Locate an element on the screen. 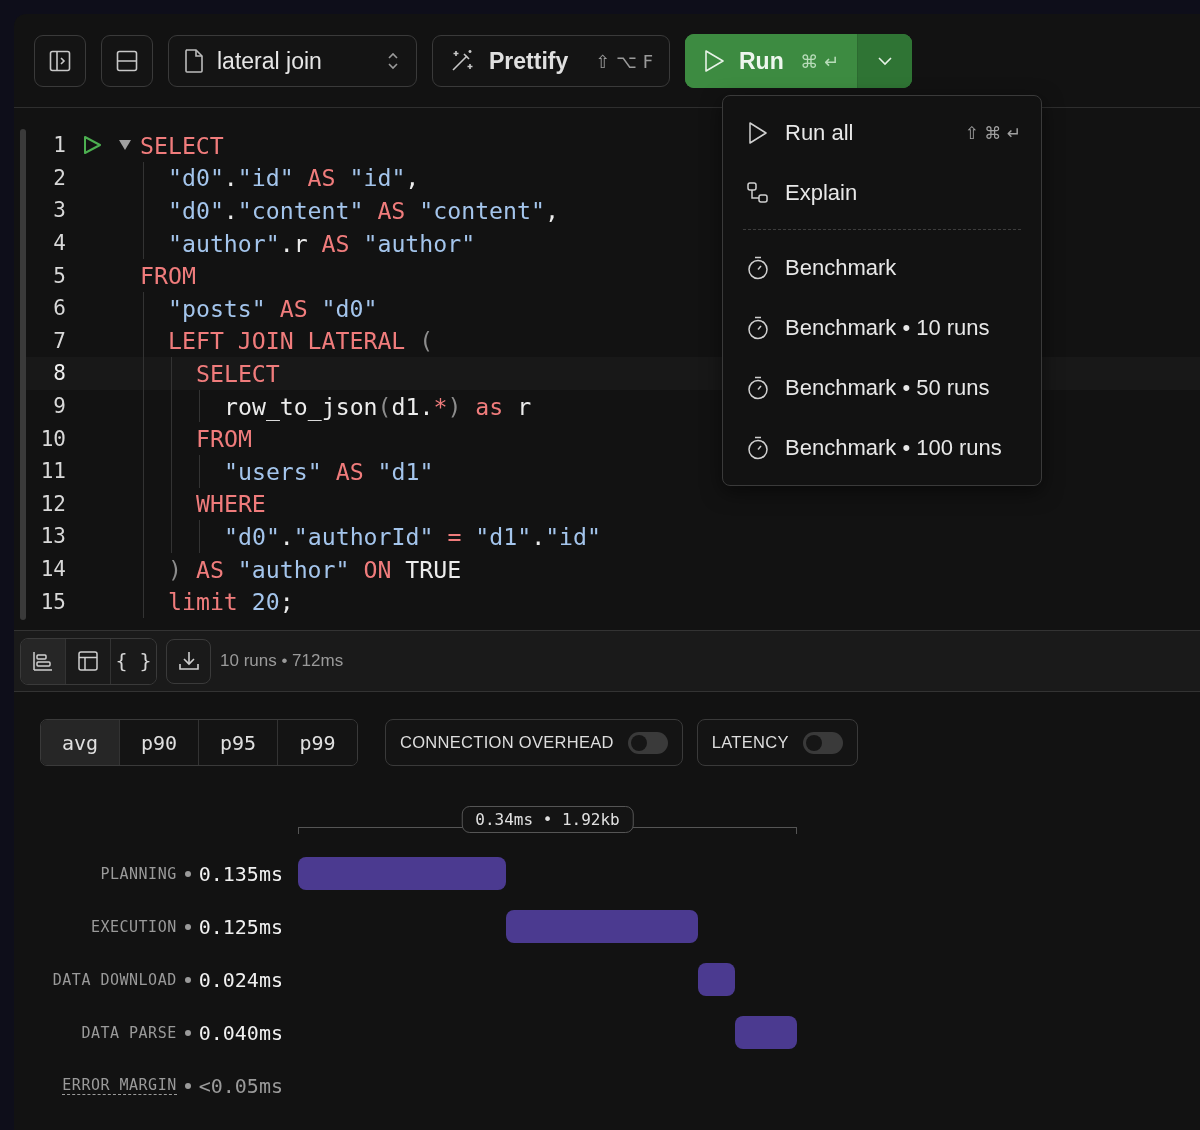 Image resolution: width=1200 pixels, height=1130 pixels. line-number: 14 is located at coordinates (52, 569).